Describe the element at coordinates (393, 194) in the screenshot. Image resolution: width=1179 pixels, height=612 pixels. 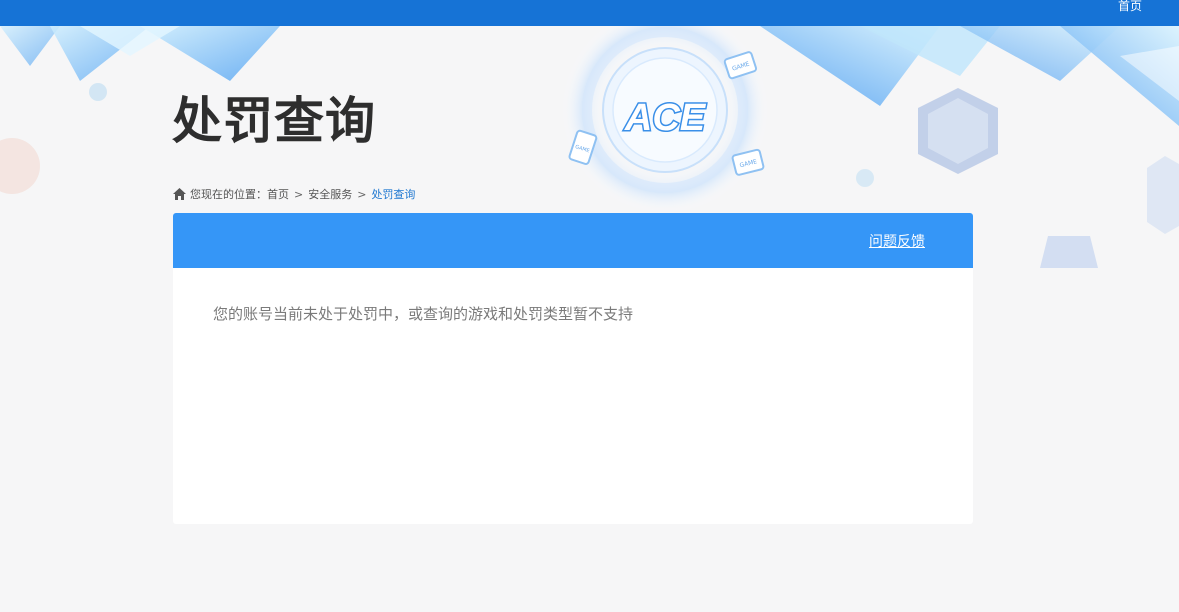
I see `breadcrumb-item-current: 处罚查询` at that location.